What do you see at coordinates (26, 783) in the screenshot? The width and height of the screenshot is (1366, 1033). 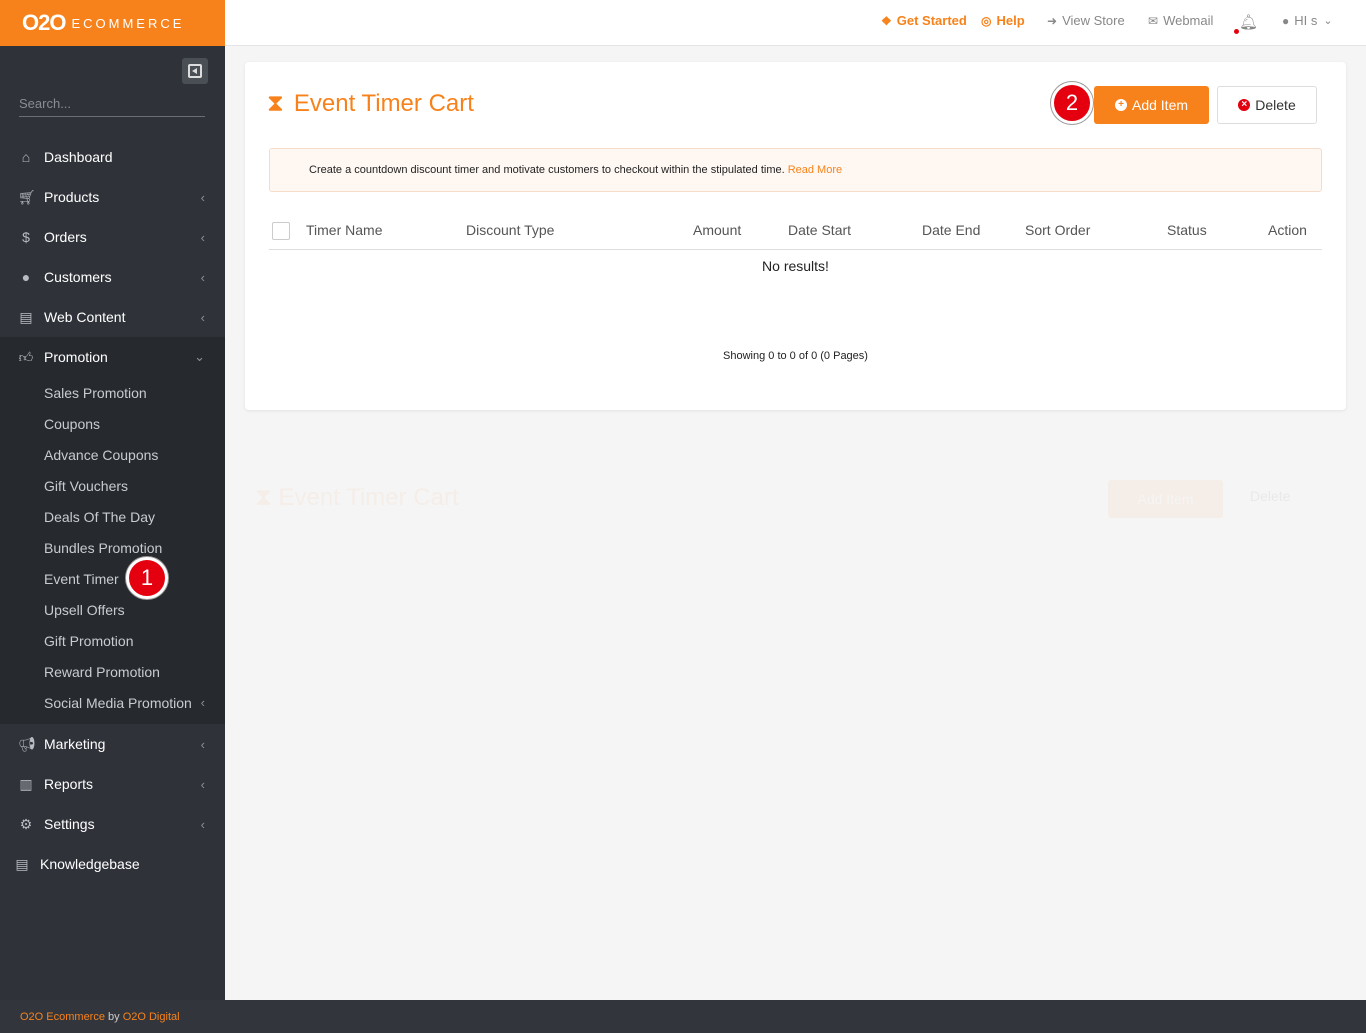 I see `bar-chart-icon: ▥` at bounding box center [26, 783].